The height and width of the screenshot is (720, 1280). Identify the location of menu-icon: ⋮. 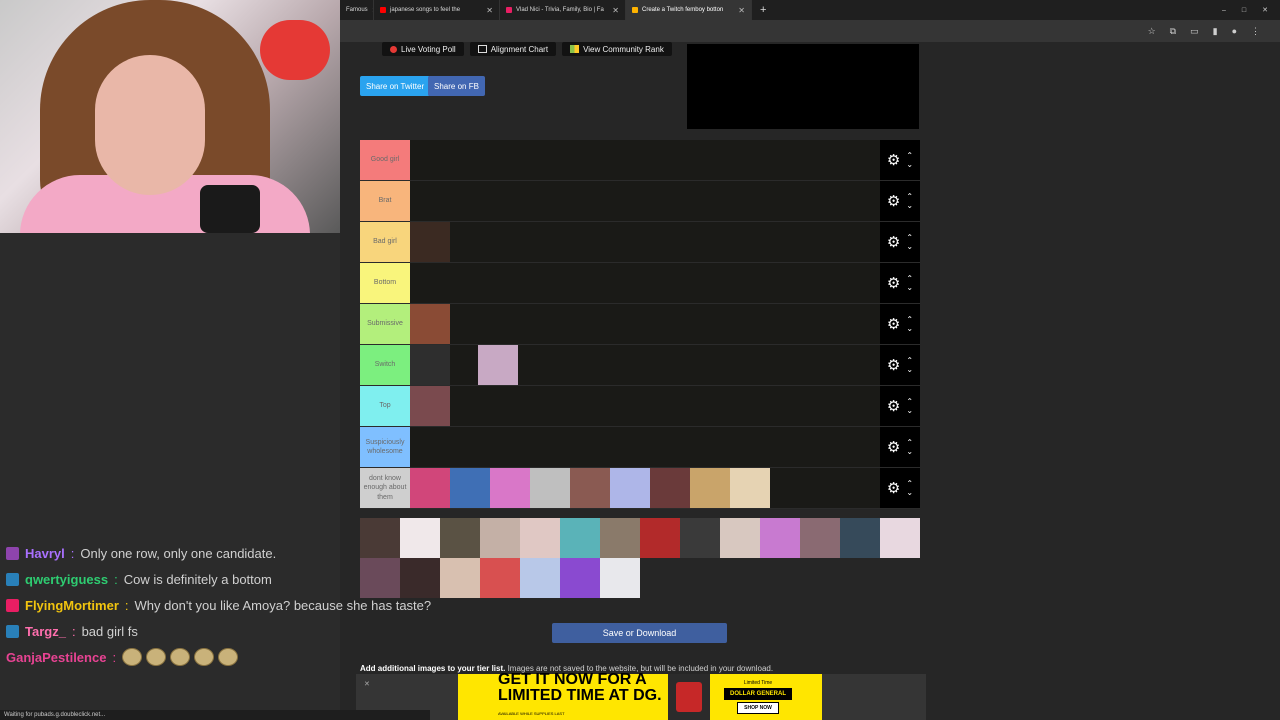
(1255, 31).